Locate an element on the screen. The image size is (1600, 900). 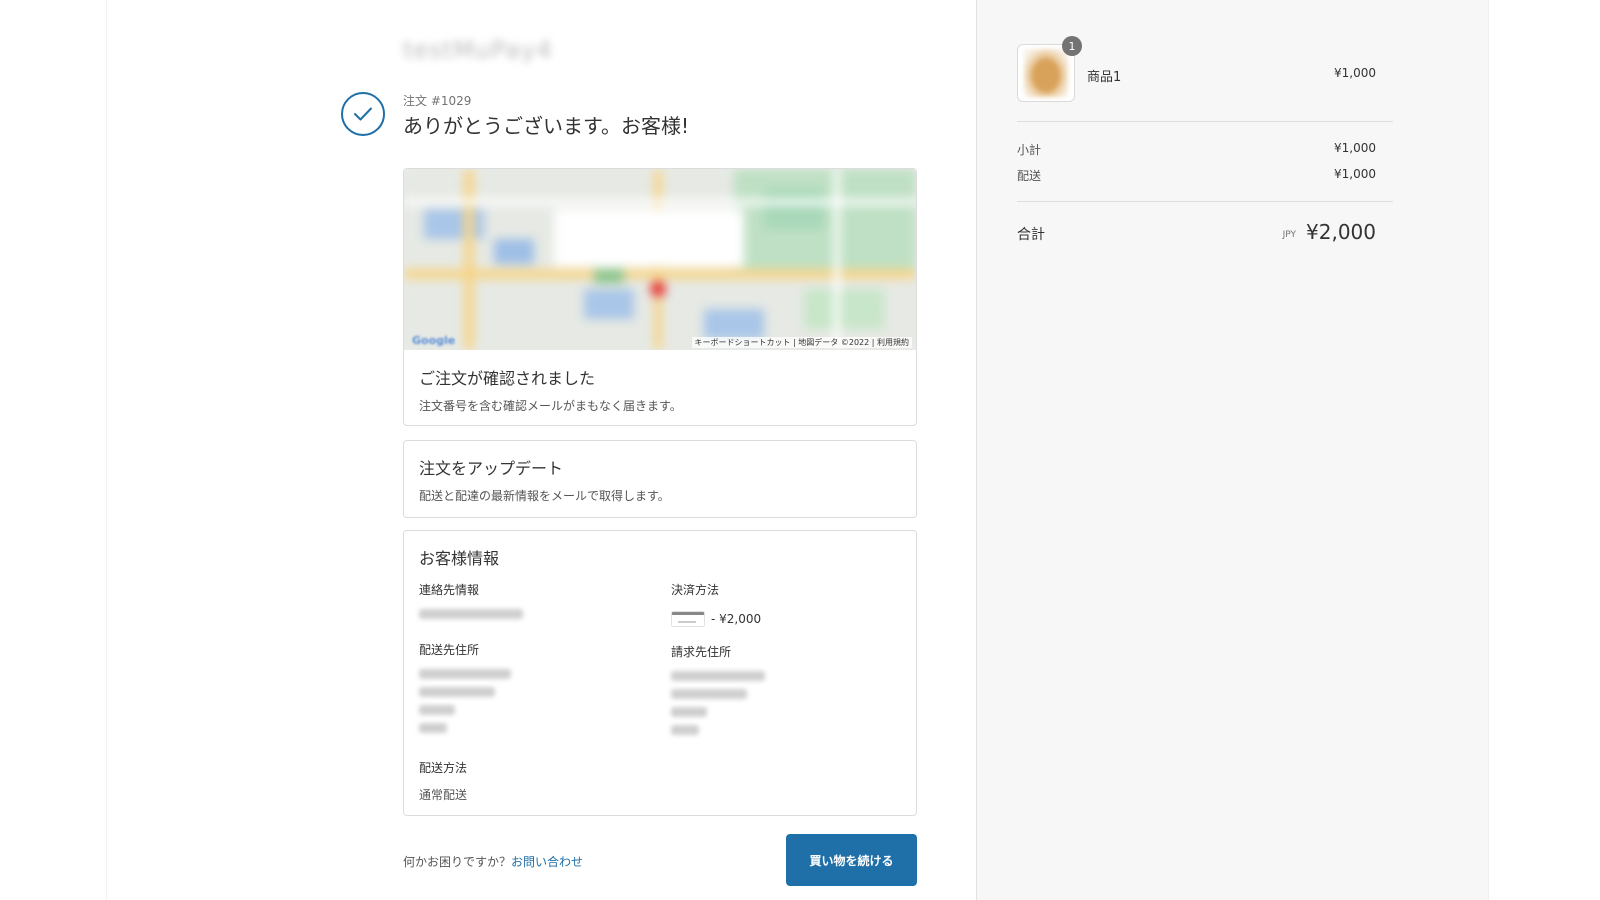
map-tiles is located at coordinates (660, 259).